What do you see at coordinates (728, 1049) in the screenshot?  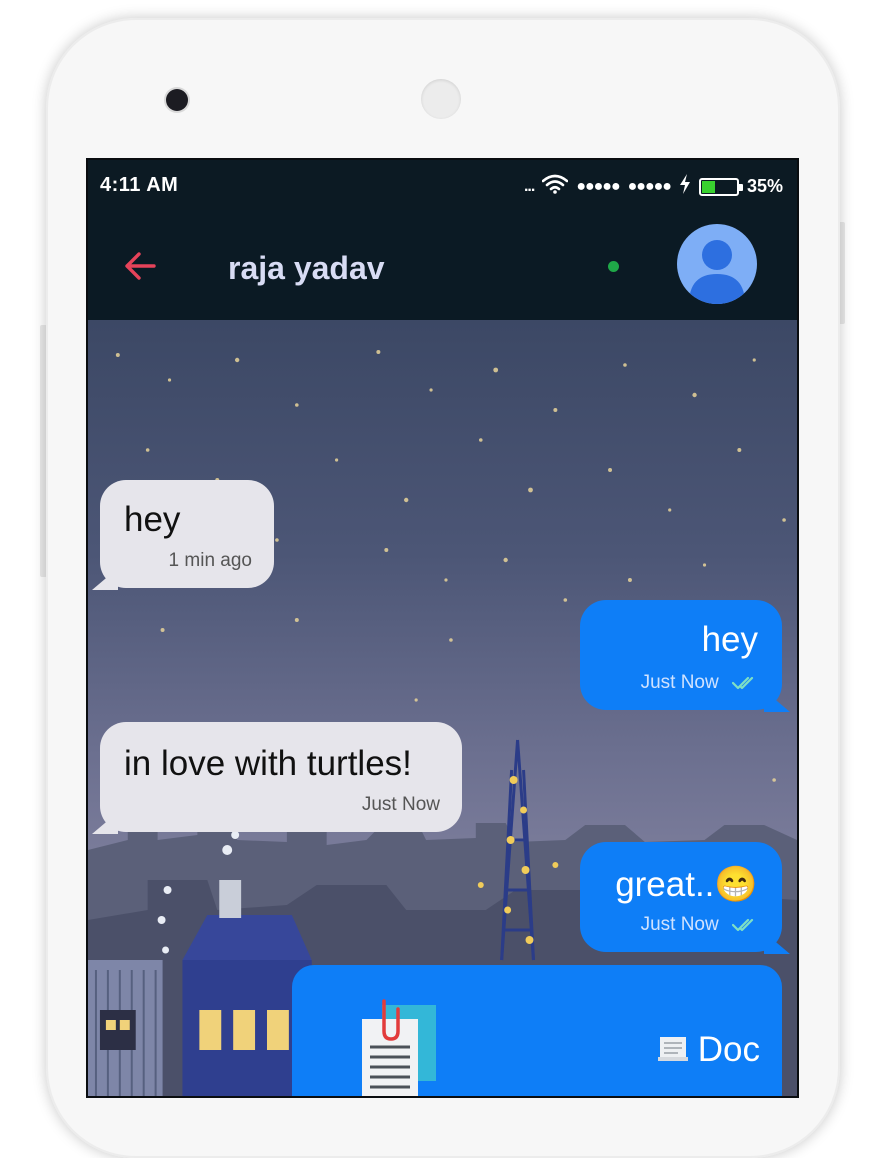 I see `document-label-text: Doc` at bounding box center [728, 1049].